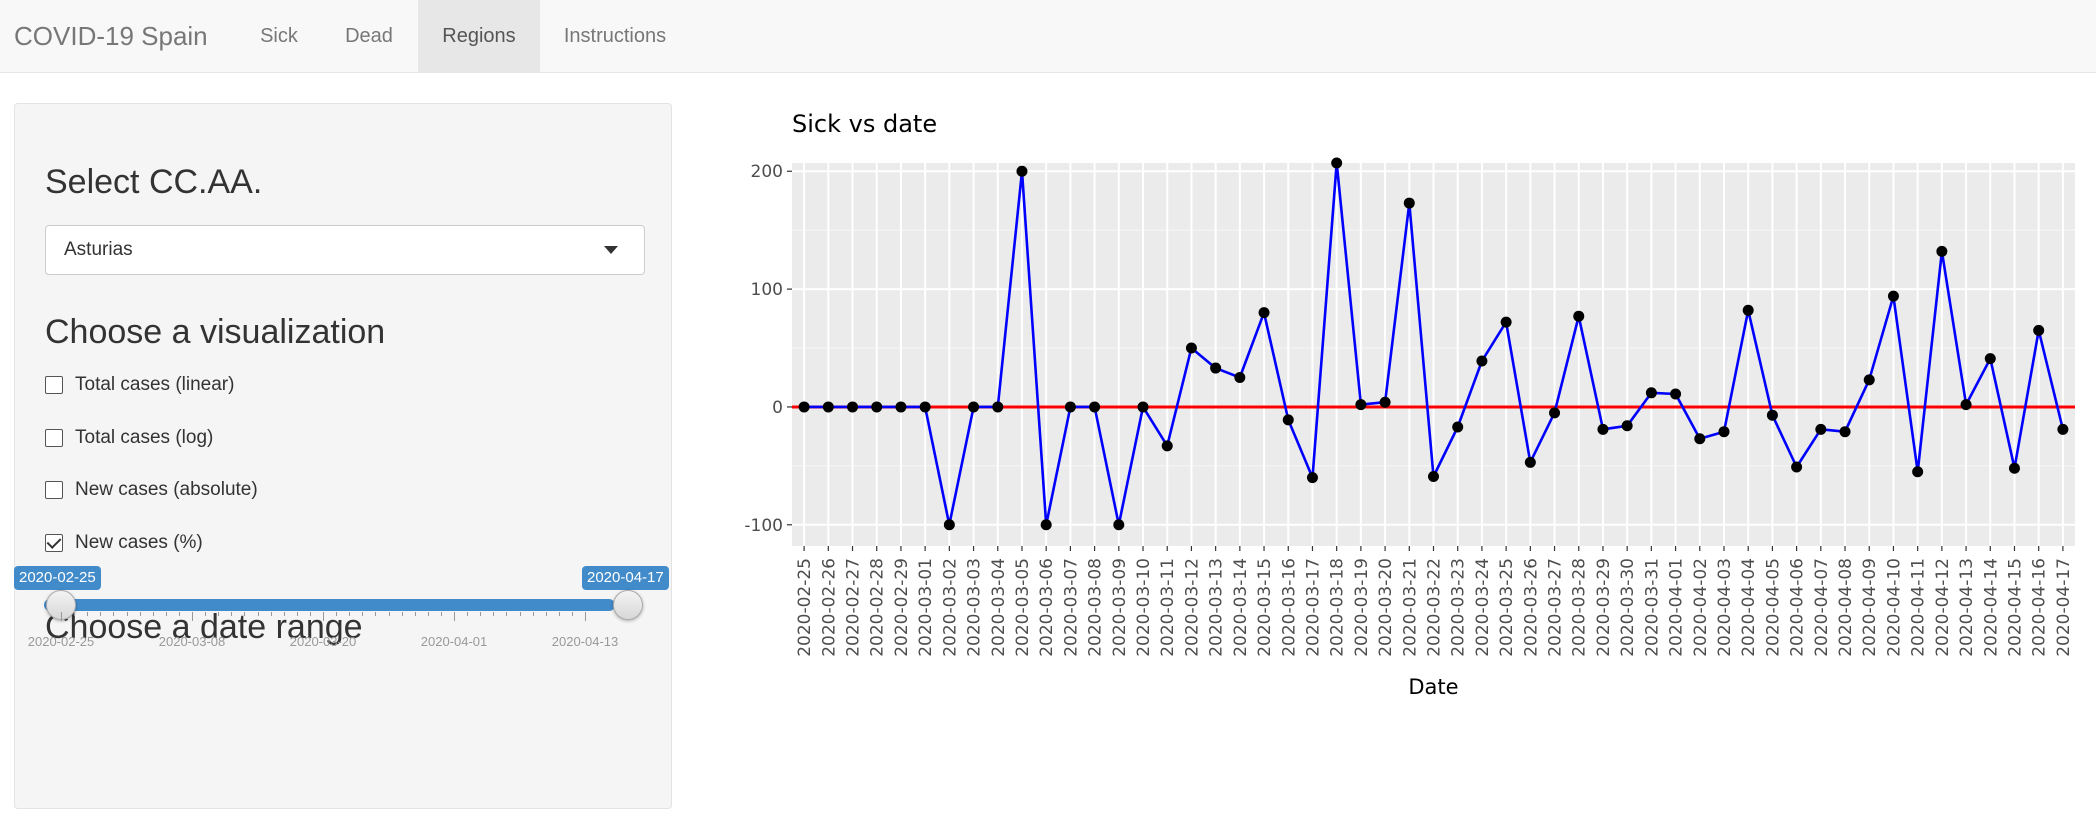 The height and width of the screenshot is (832, 2096). Describe the element at coordinates (2040, 607) in the screenshot. I see `x-tick-label: 2020-04-16` at that location.